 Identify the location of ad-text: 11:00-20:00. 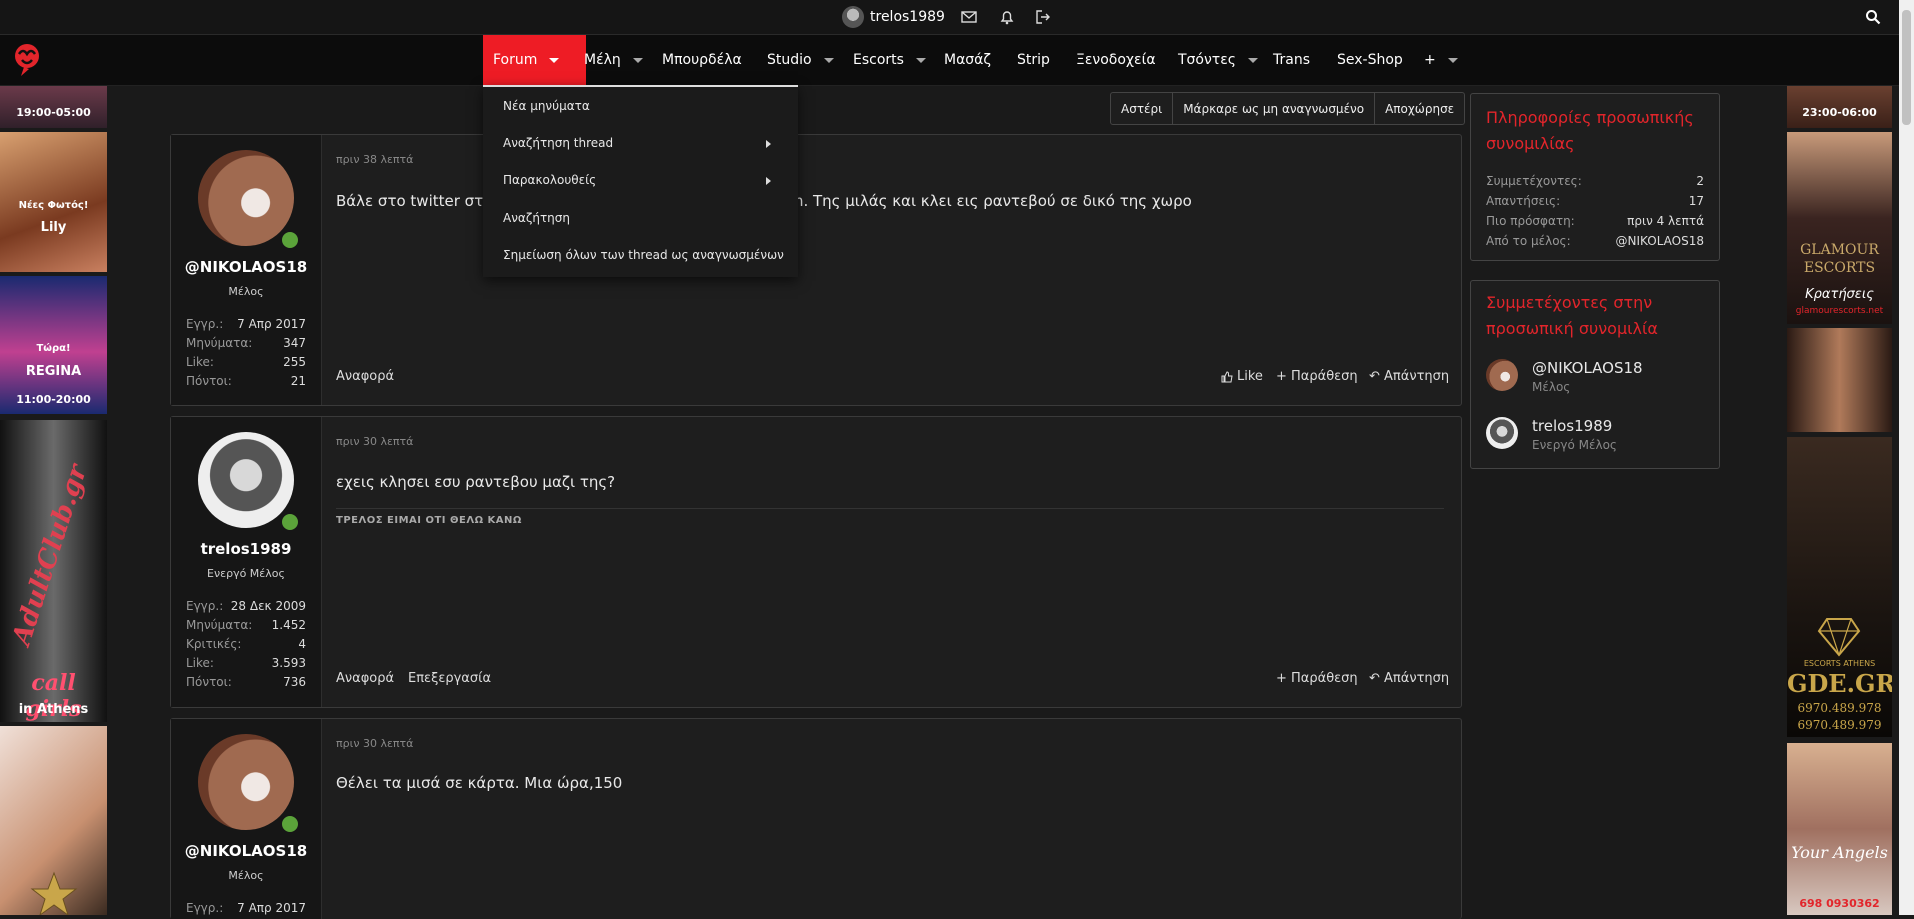
(53, 399).